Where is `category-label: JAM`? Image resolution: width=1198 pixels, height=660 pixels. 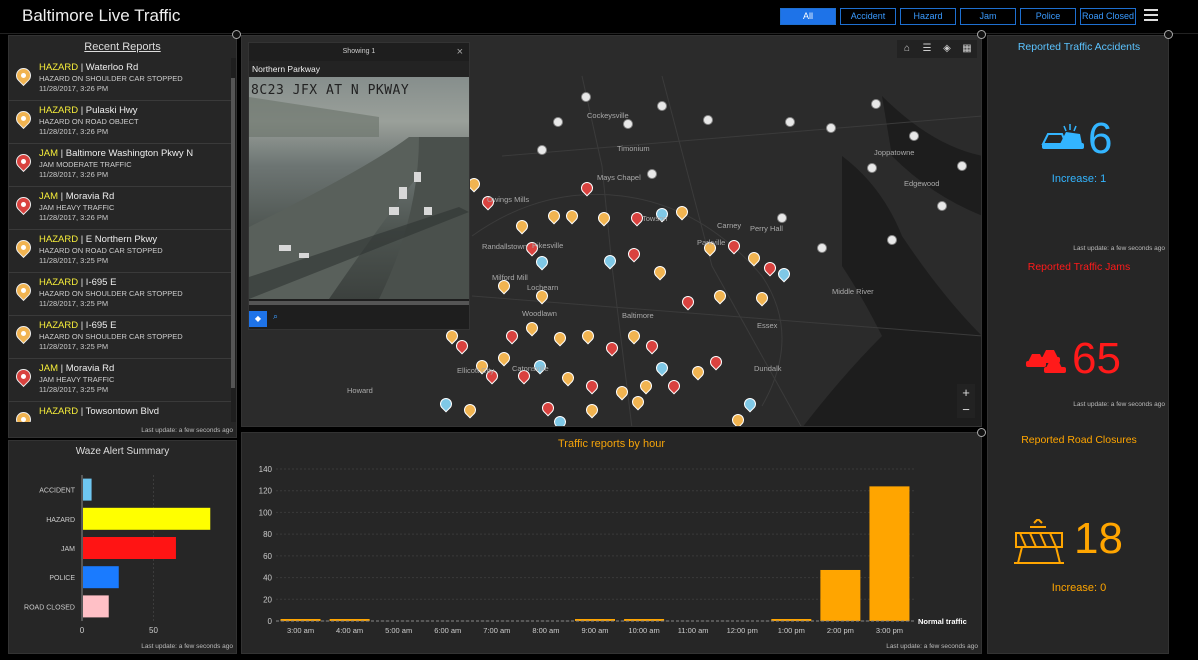 category-label: JAM is located at coordinates (68, 549).